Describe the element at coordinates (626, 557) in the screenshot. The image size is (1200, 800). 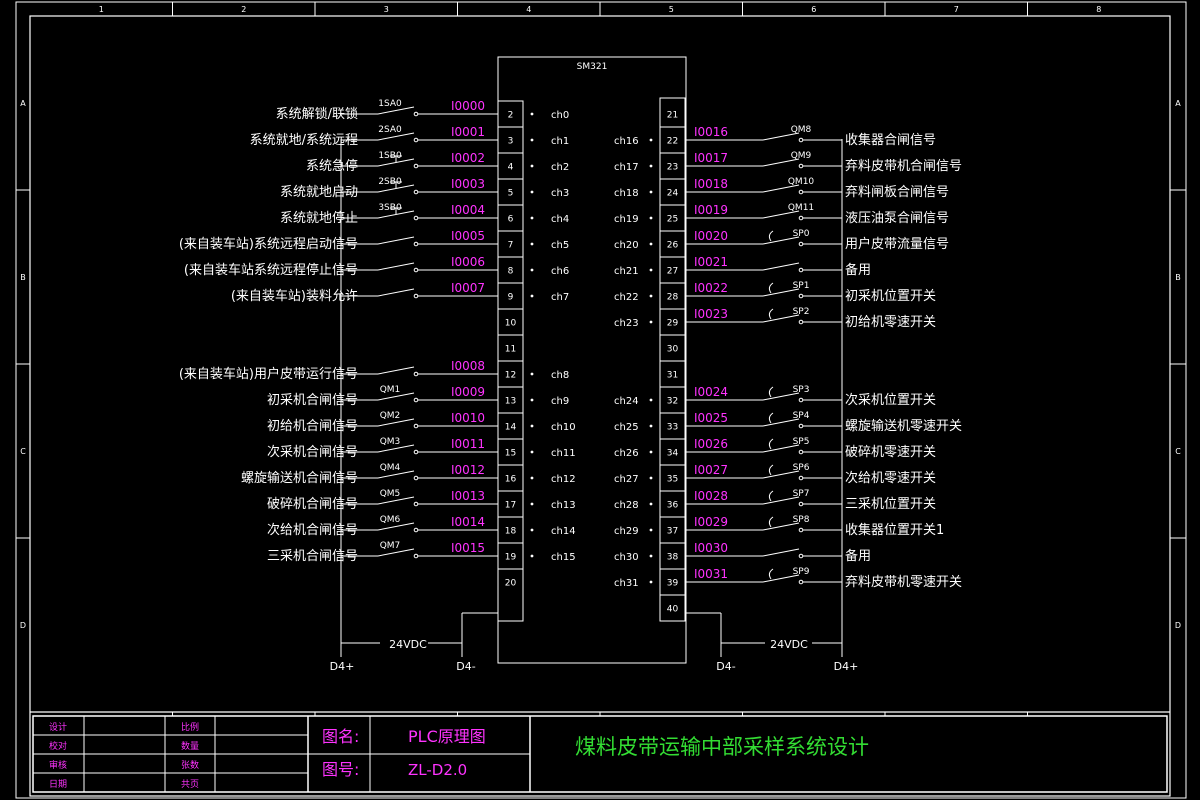
I see `channel-label: ch30` at that location.